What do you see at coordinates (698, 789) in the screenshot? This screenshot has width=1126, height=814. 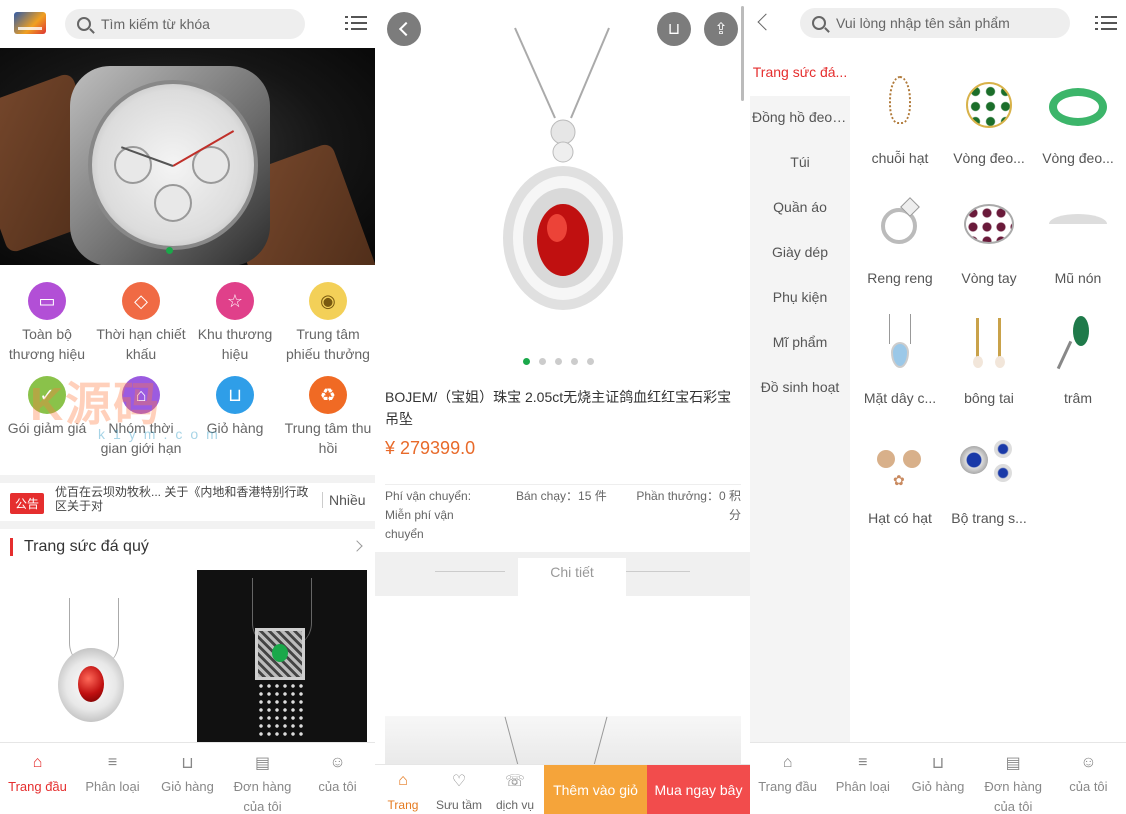 I see `buy-now-button: Mua ngay bây` at bounding box center [698, 789].